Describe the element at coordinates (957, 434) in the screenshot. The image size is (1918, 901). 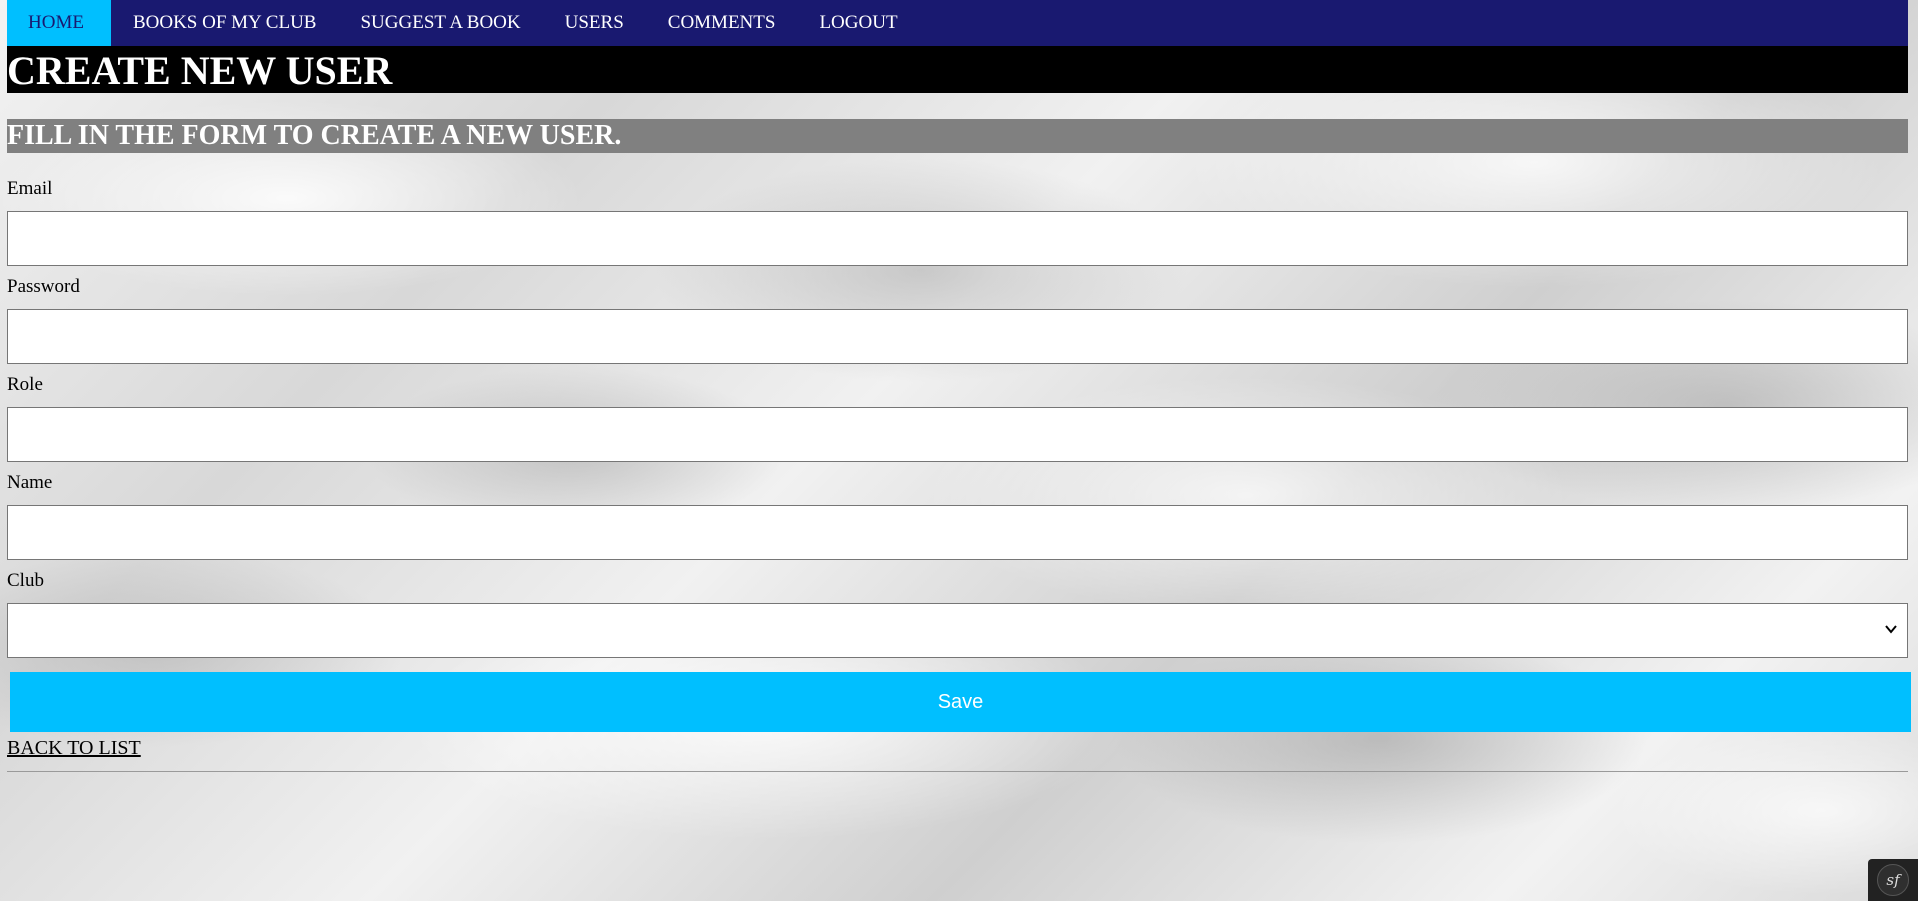
I see `role-field` at that location.